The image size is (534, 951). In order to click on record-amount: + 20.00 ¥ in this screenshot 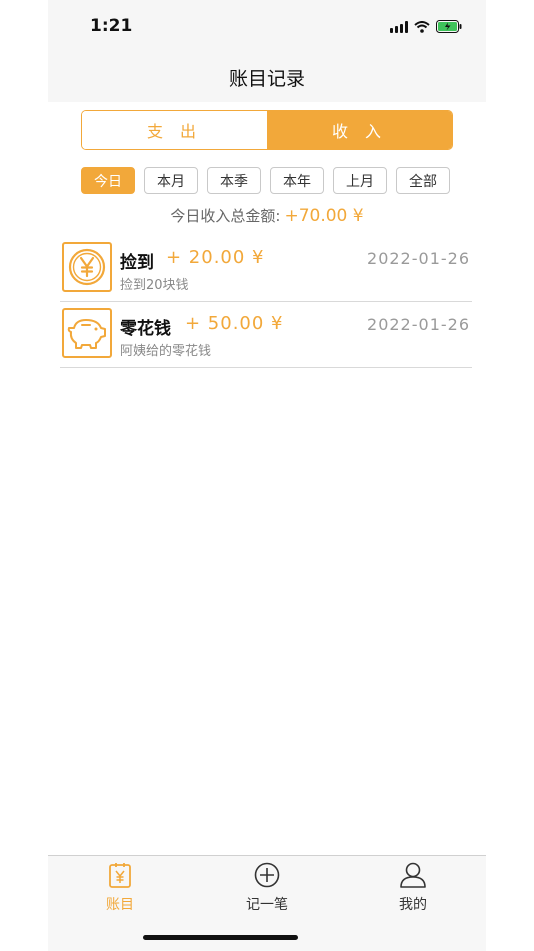, I will do `click(215, 257)`.